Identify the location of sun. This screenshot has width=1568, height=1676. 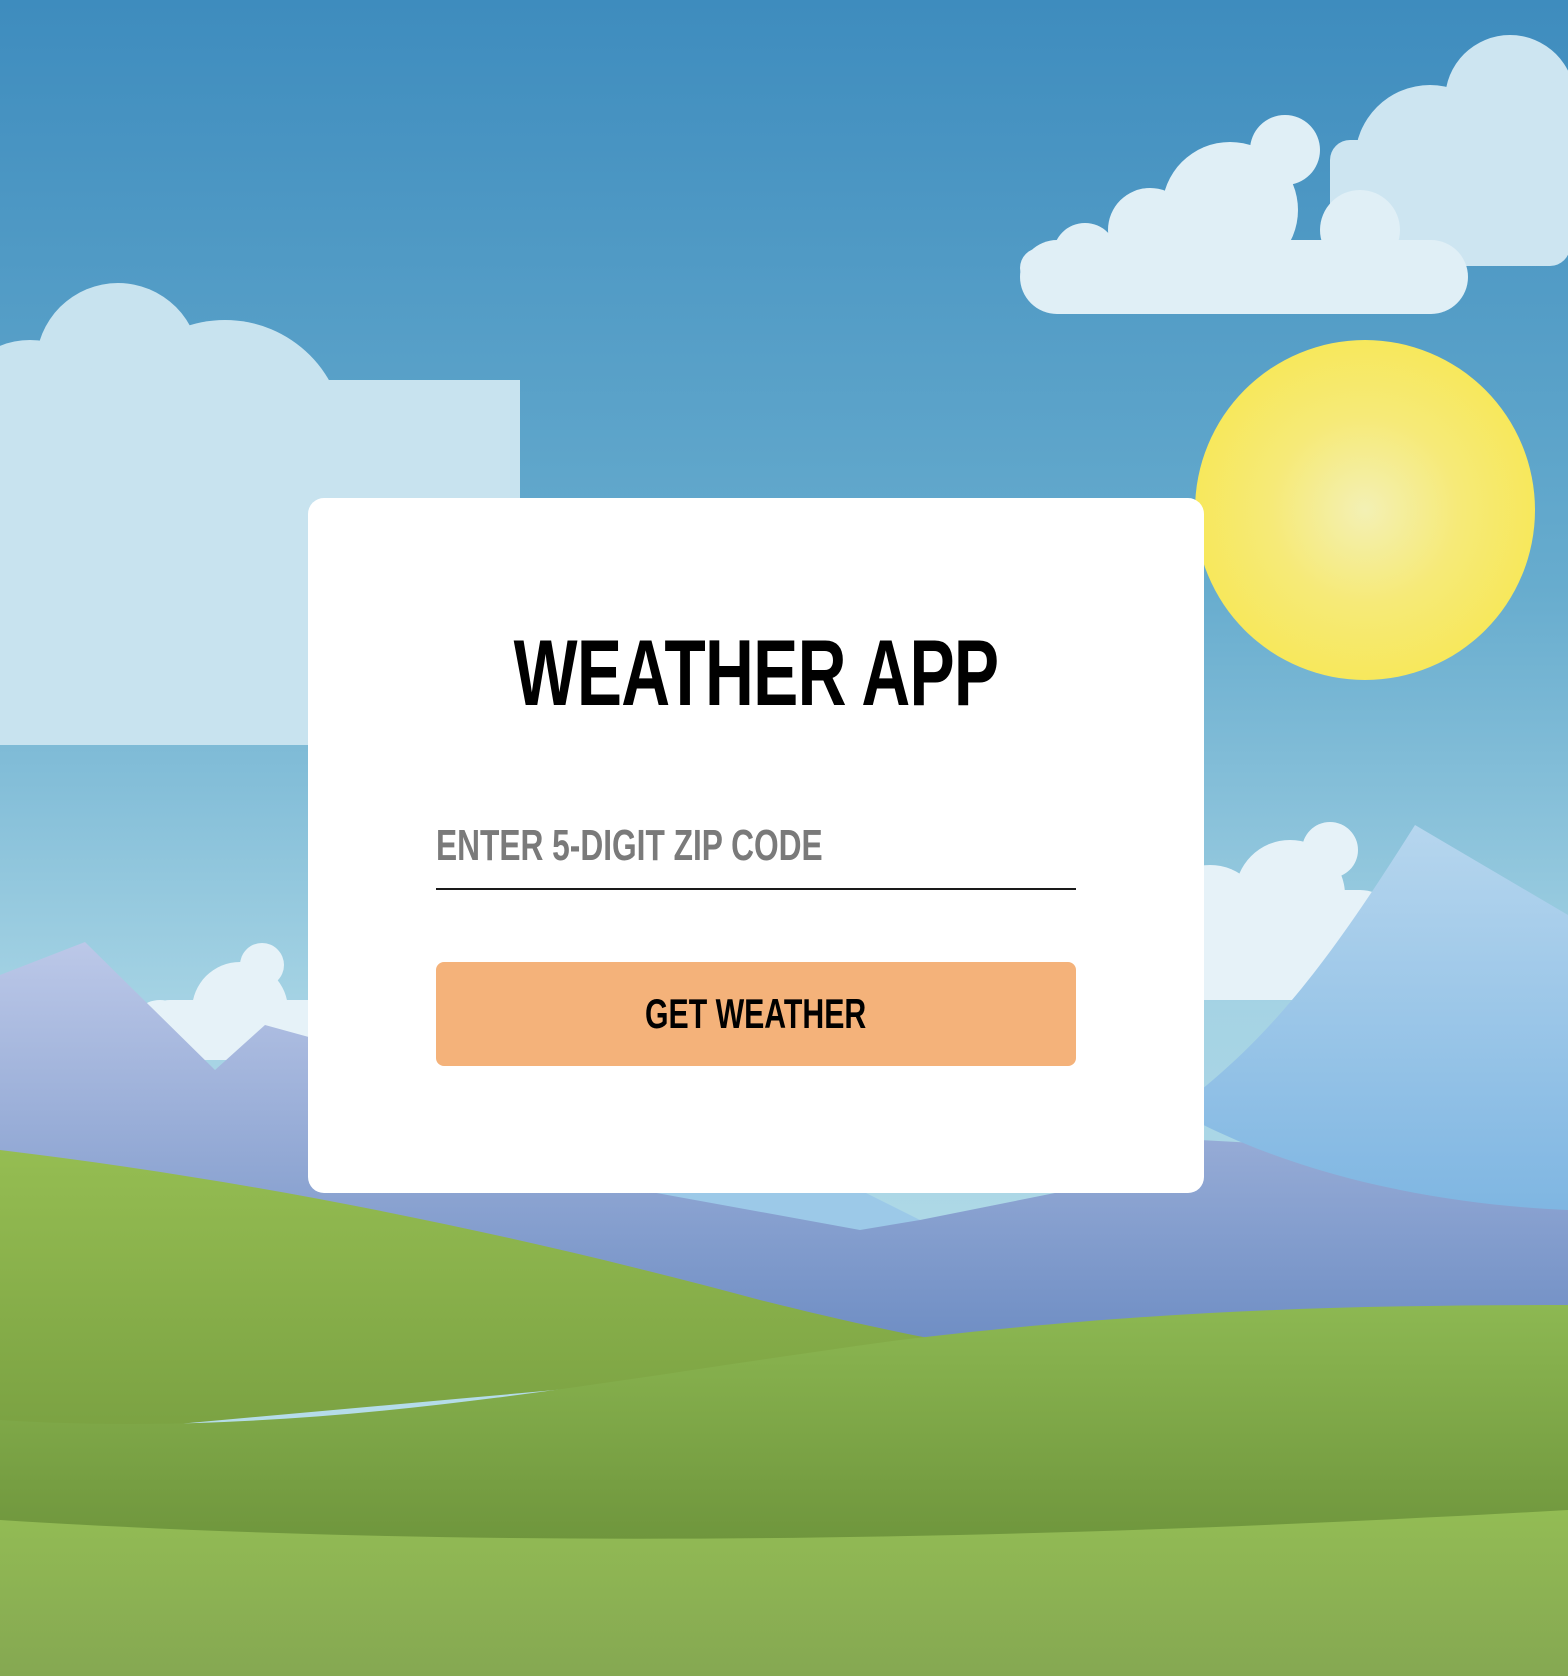
(1365, 510).